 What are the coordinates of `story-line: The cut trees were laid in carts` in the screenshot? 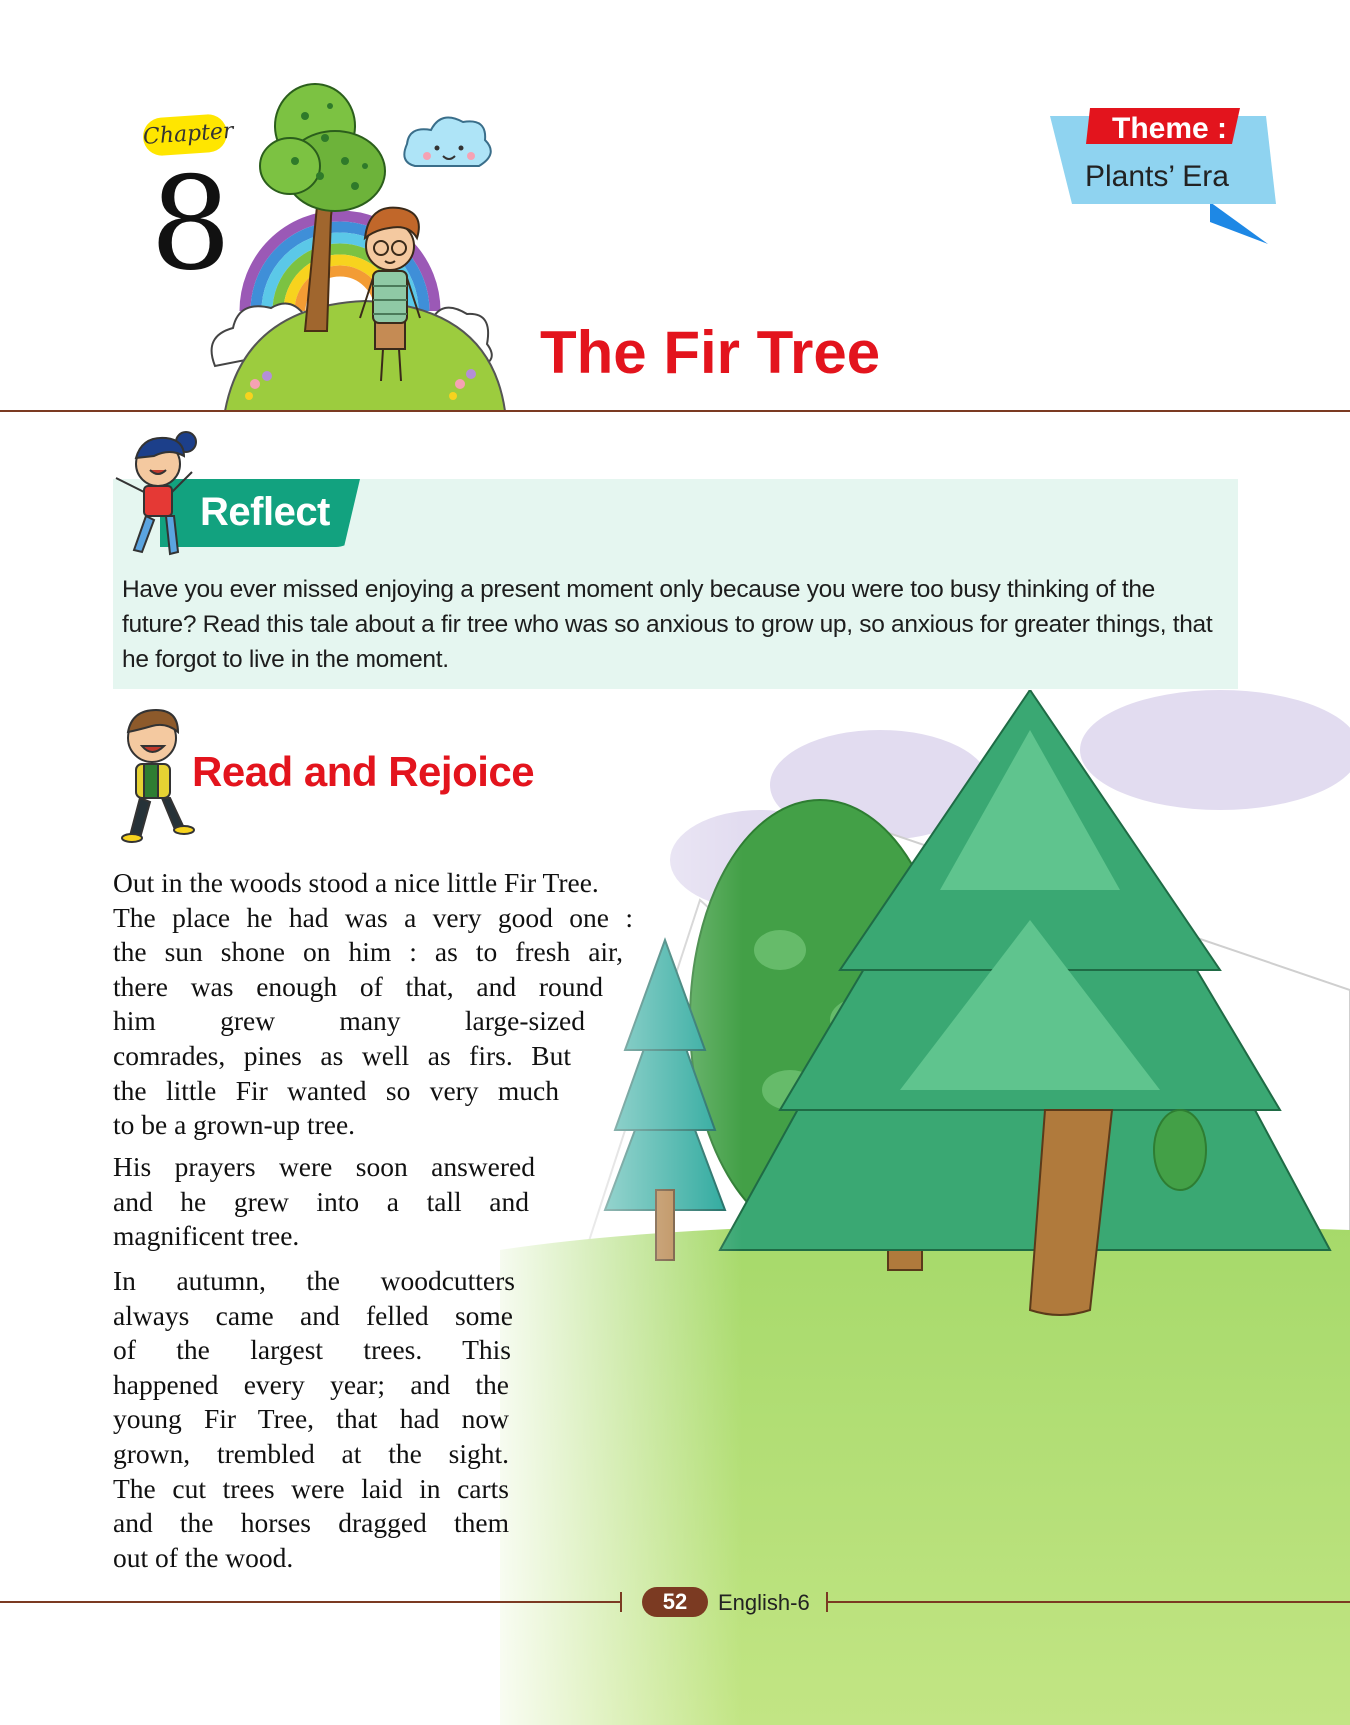 It's located at (311, 1488).